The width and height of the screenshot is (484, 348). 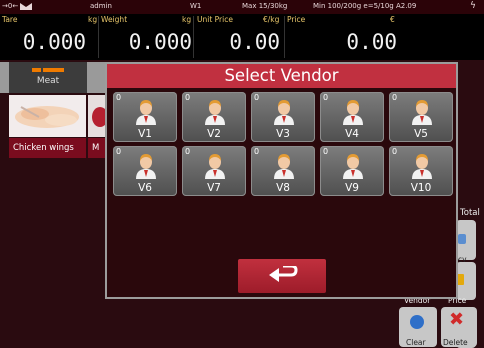 I want to click on tare-value: 0.000, so click(x=54, y=42).